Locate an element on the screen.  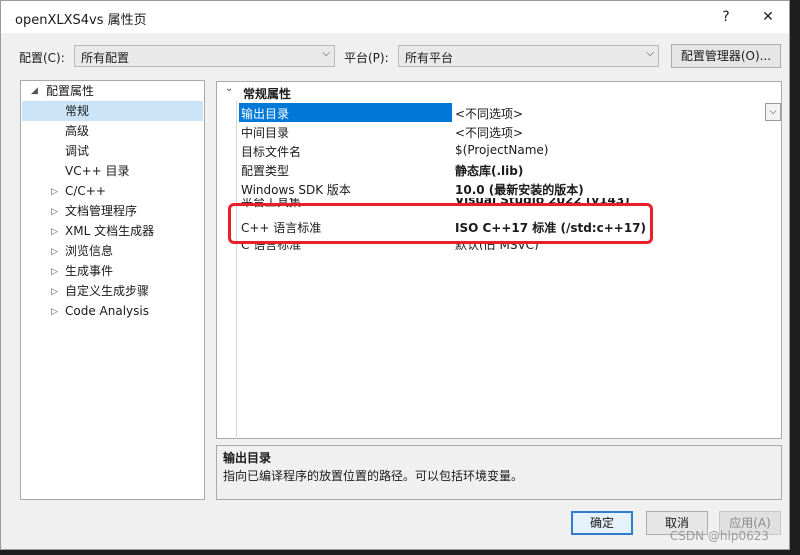
collapse-triangle-icon: ◢ is located at coordinates (34, 91).